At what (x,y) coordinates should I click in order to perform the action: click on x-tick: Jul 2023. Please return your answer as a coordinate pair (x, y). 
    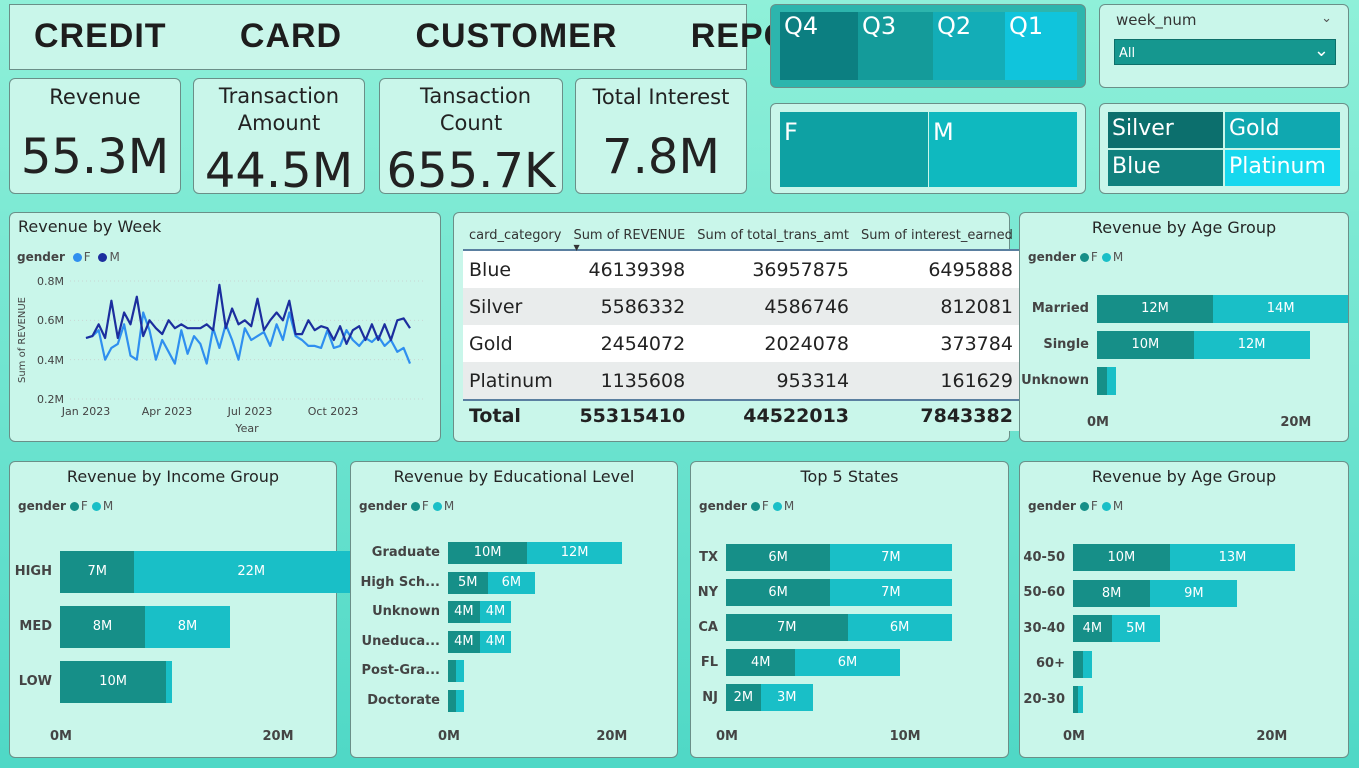
    Looking at the image, I should click on (250, 411).